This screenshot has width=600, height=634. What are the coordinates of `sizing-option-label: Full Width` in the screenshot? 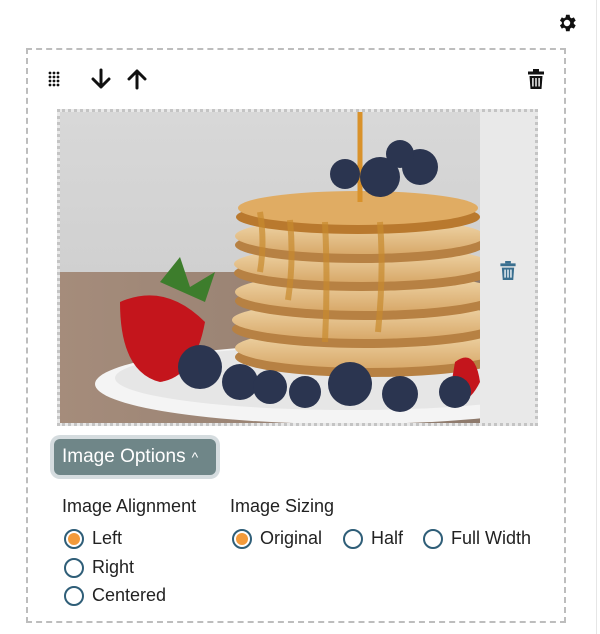 It's located at (491, 538).